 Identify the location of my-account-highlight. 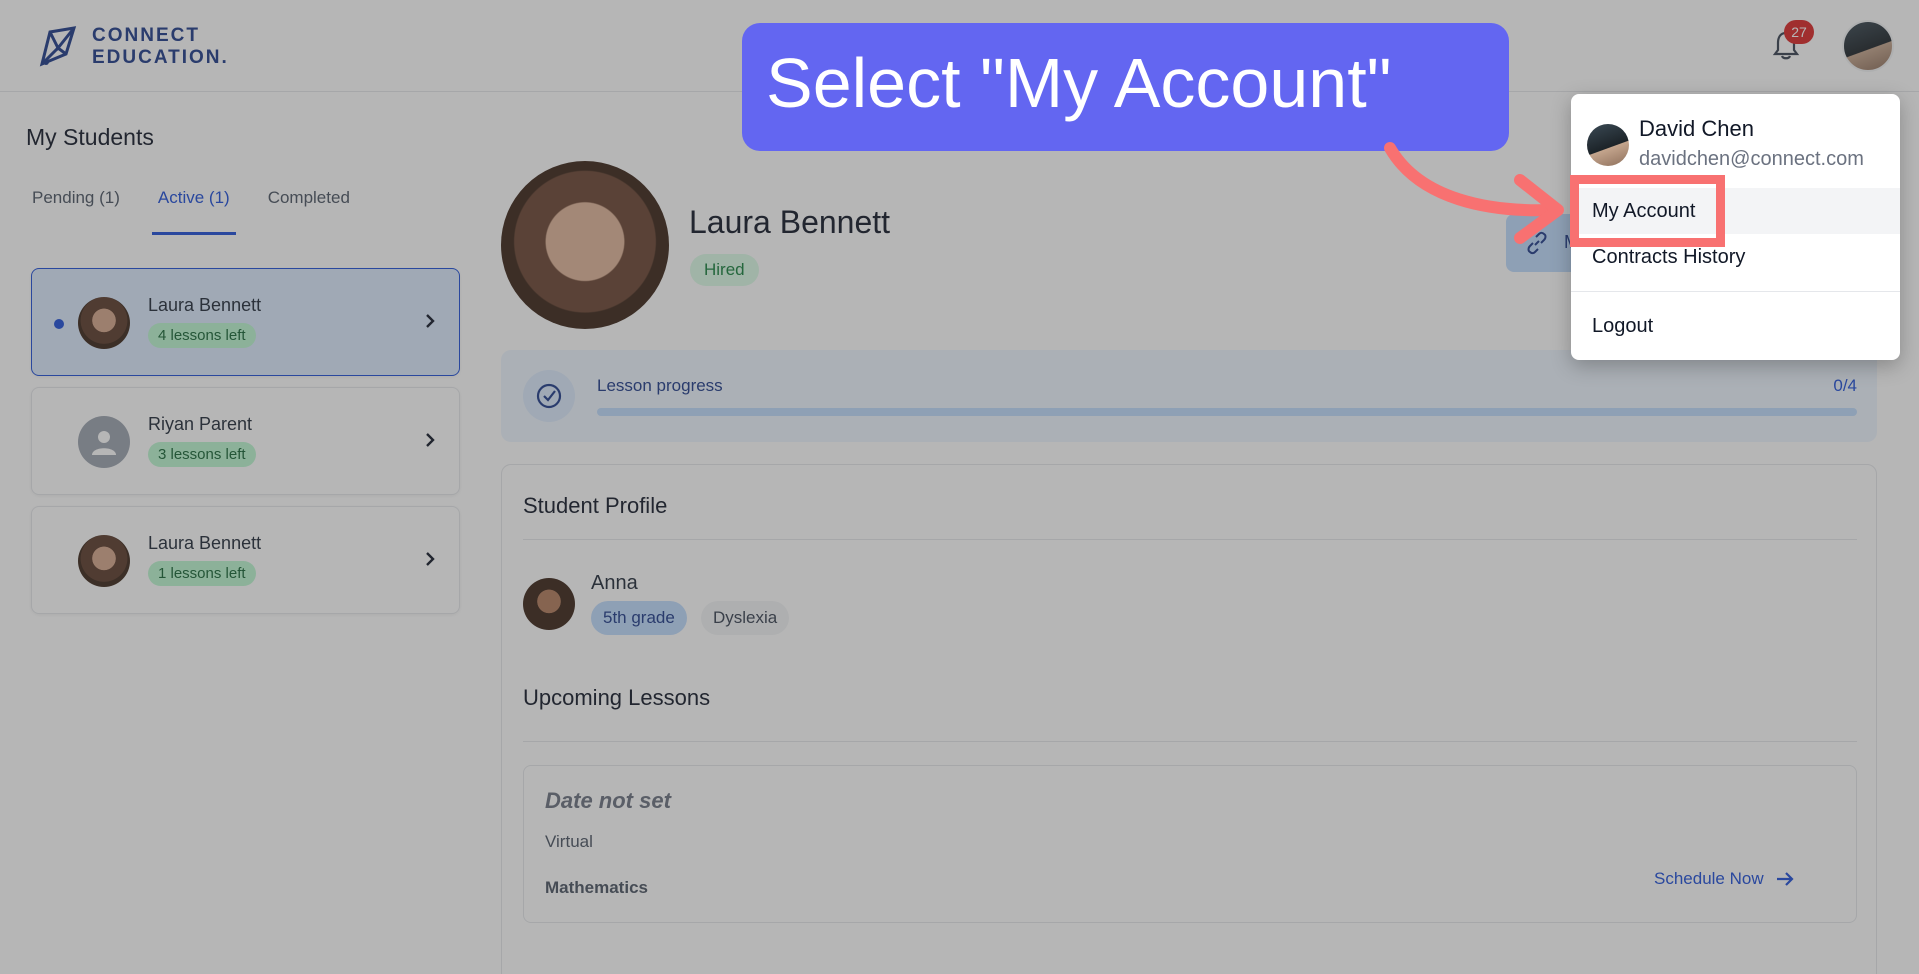
(1647, 211).